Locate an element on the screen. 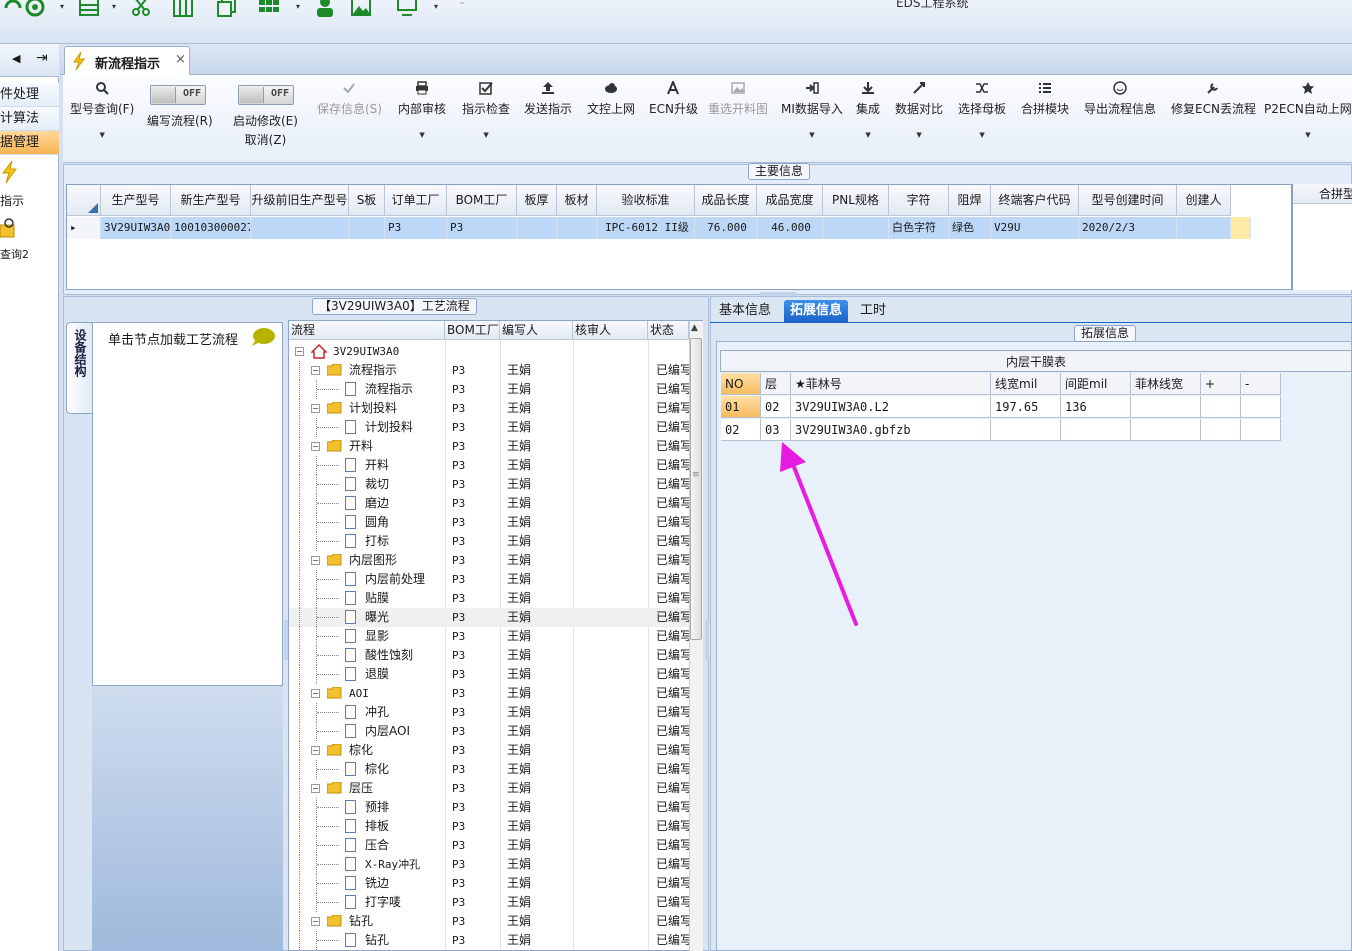  tree-row: 曝光 P3 王娟 已编写 is located at coordinates (489, 617).